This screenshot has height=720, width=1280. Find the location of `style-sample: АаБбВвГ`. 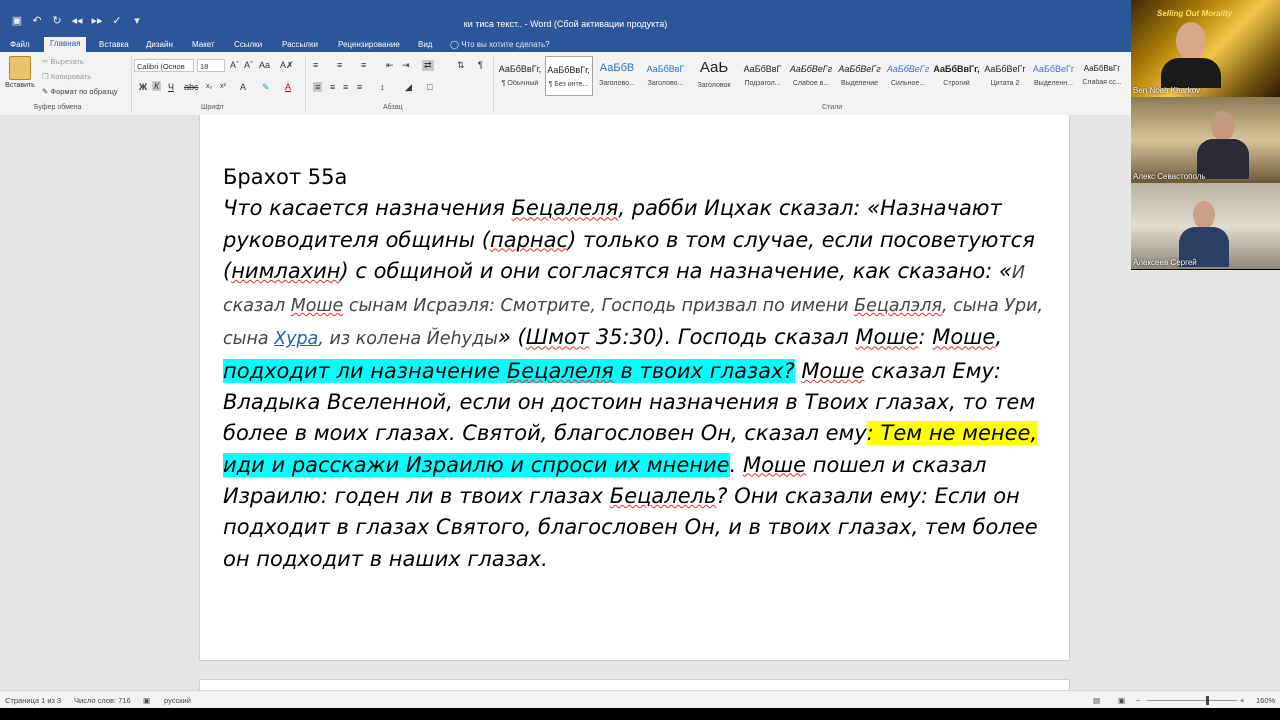

style-sample: АаБбВвГ is located at coordinates (762, 69).